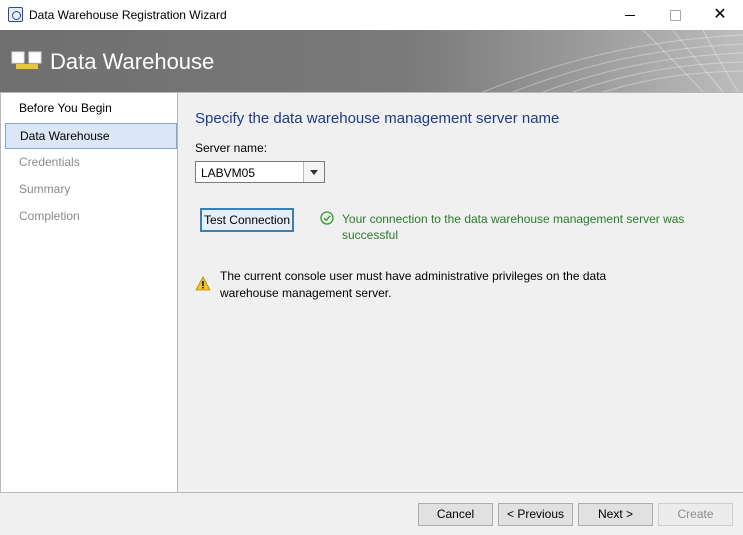 Image resolution: width=743 pixels, height=535 pixels. What do you see at coordinates (371, 61) in the screenshot?
I see `wizard-banner: Data Warehouse` at bounding box center [371, 61].